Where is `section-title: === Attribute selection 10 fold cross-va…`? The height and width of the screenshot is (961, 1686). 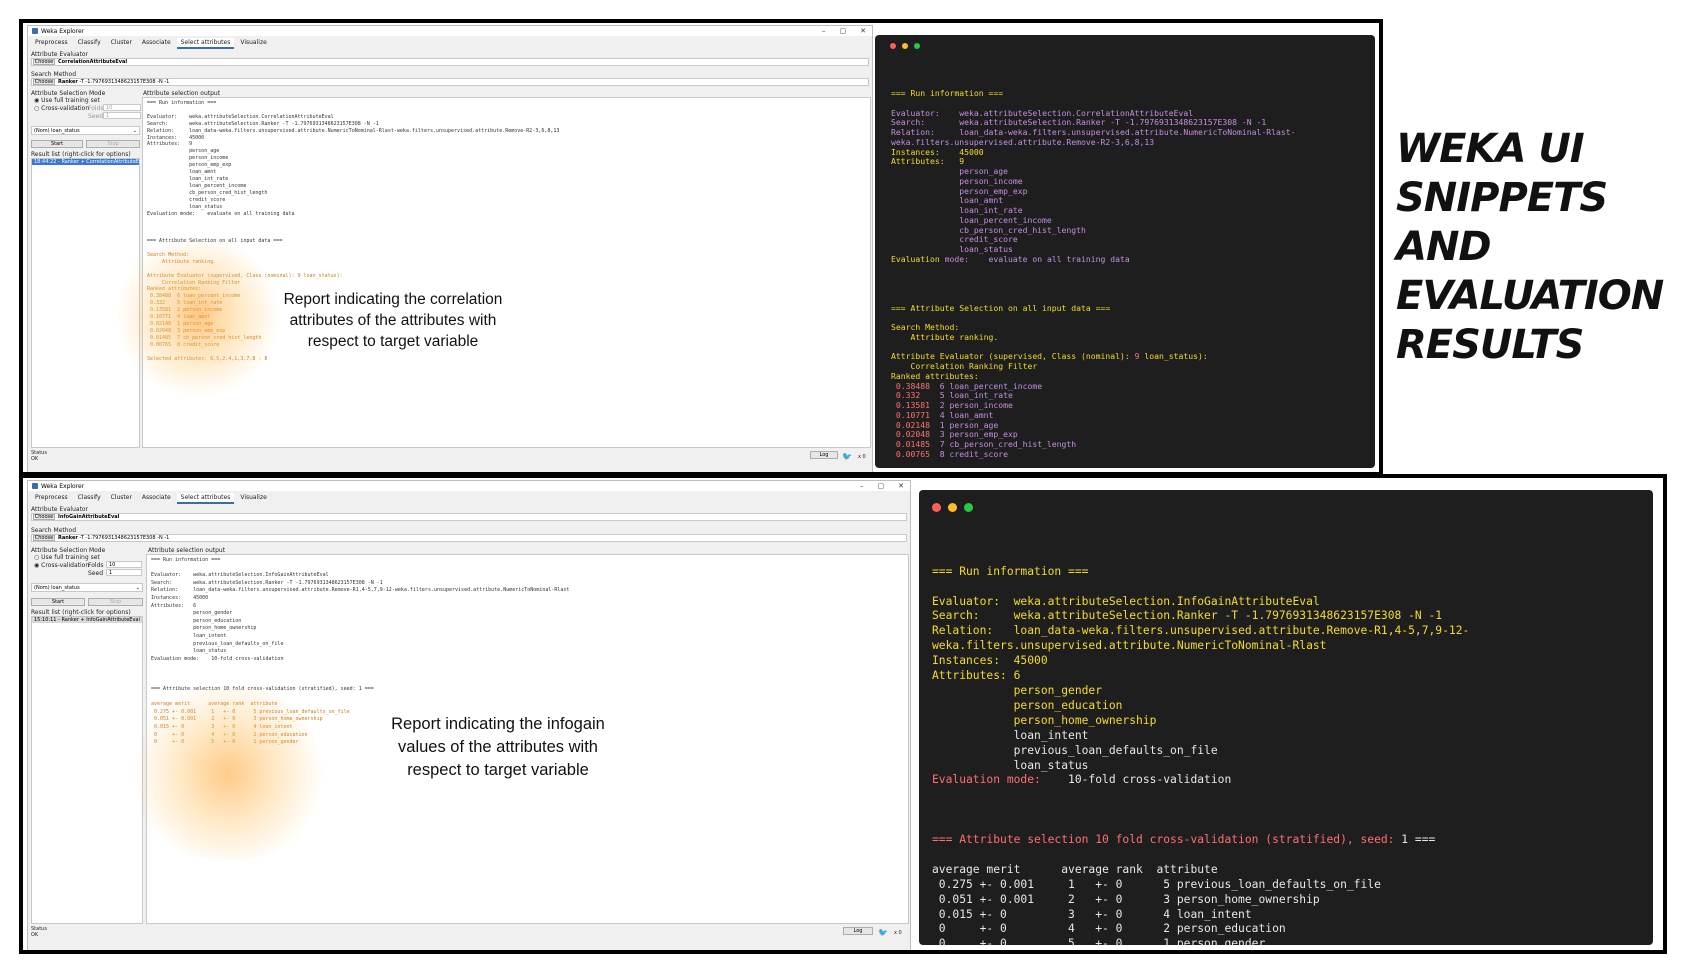
section-title: === Attribute selection 10 fold cross-va… is located at coordinates (1292, 840).